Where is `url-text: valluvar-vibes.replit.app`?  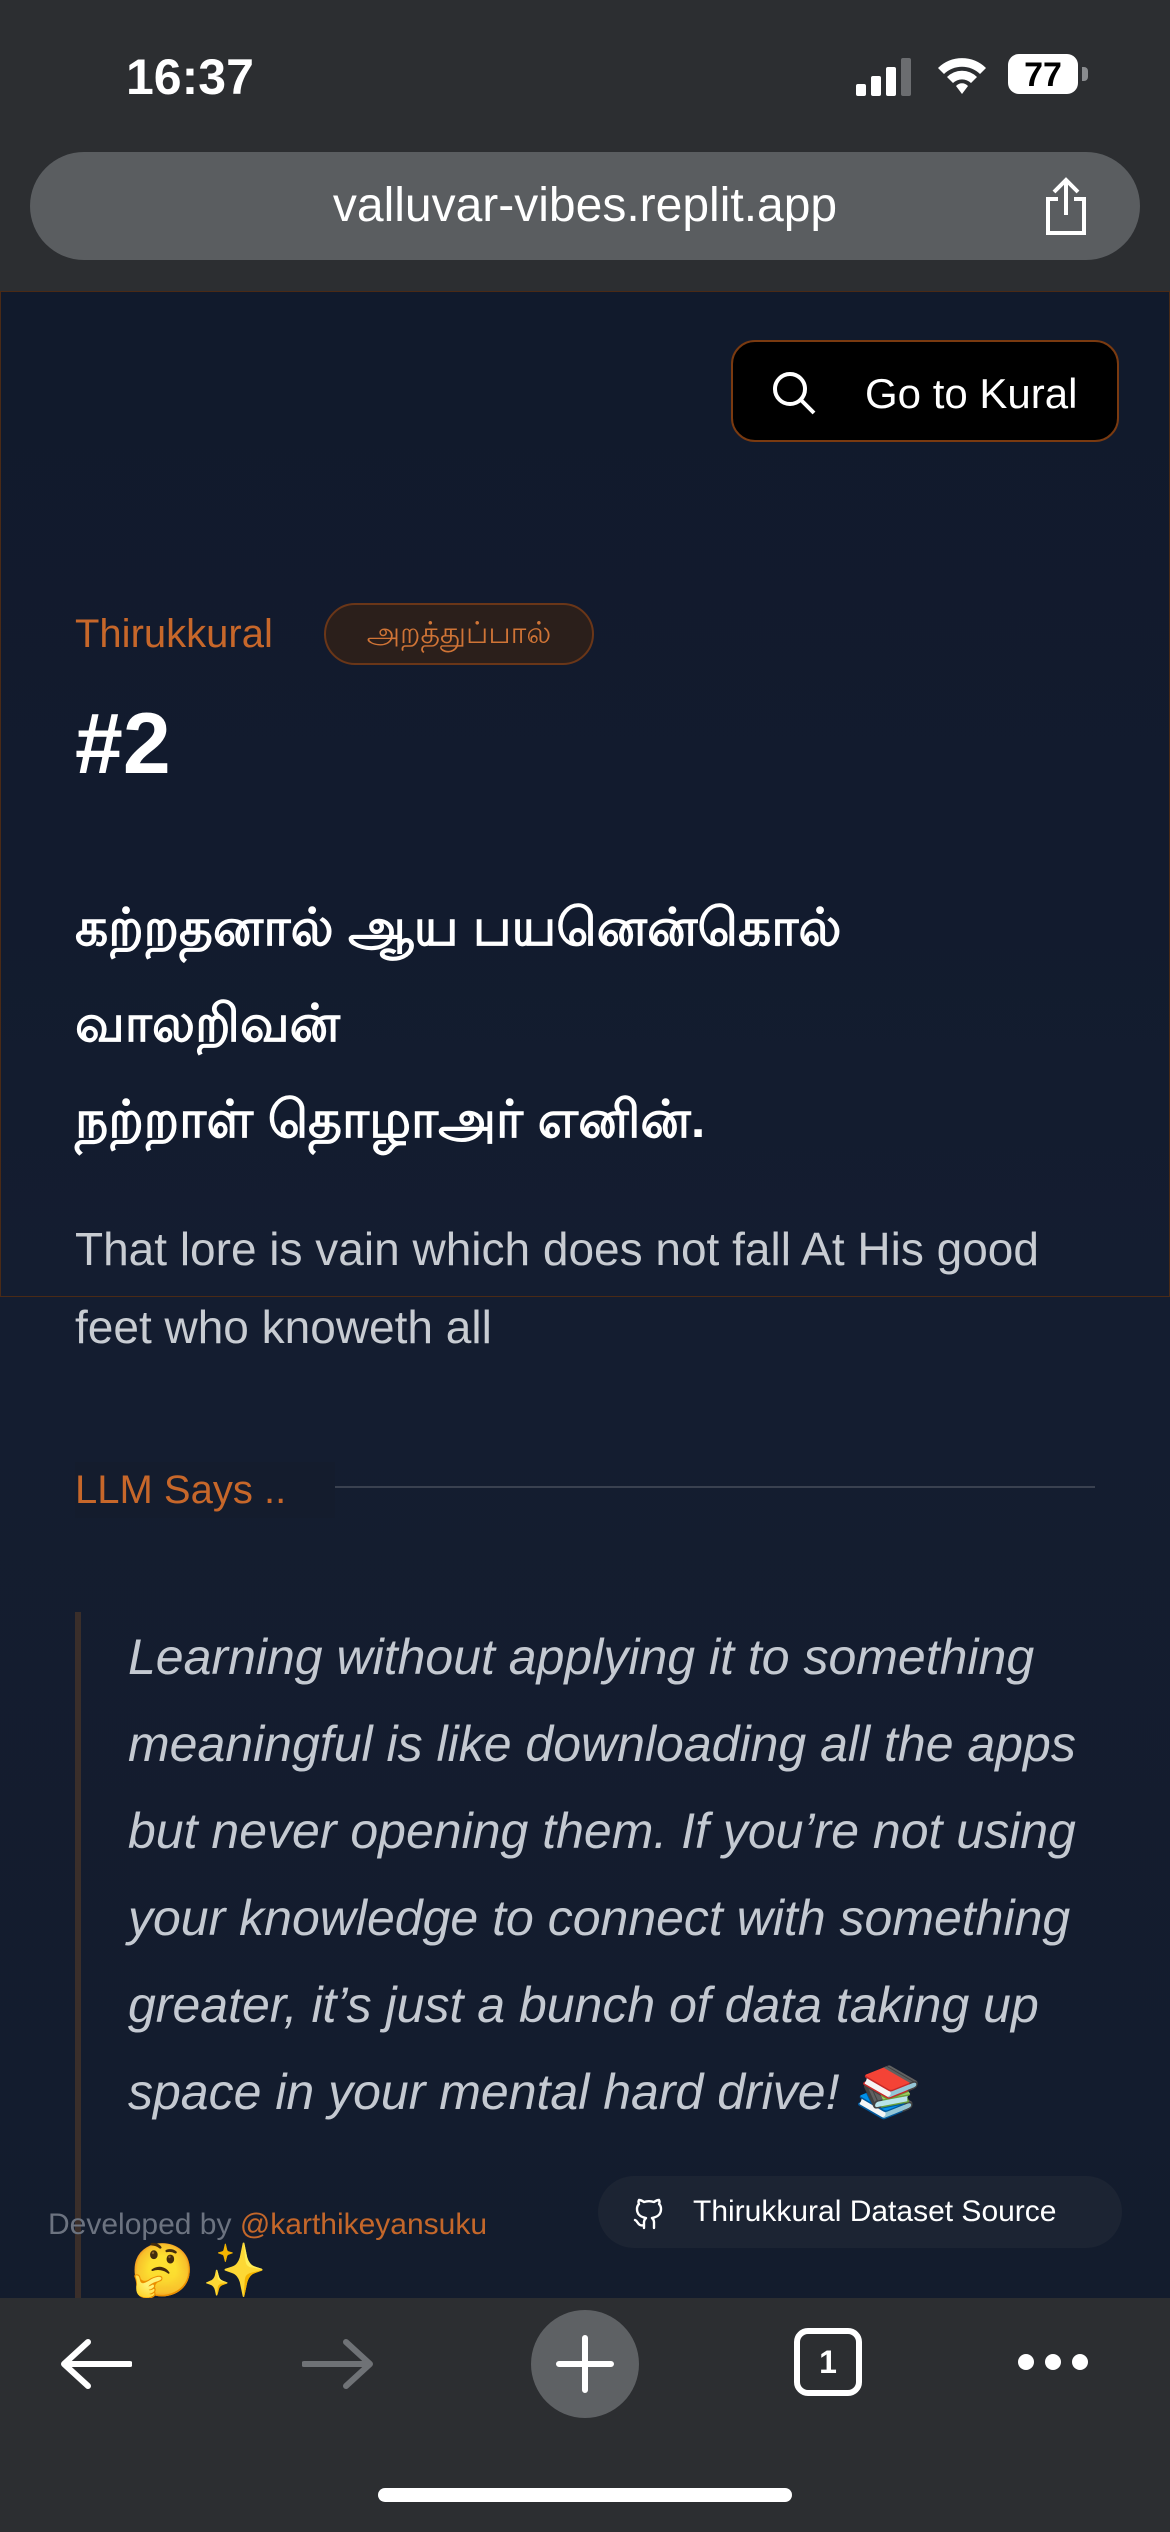 url-text: valluvar-vibes.replit.app is located at coordinates (585, 205).